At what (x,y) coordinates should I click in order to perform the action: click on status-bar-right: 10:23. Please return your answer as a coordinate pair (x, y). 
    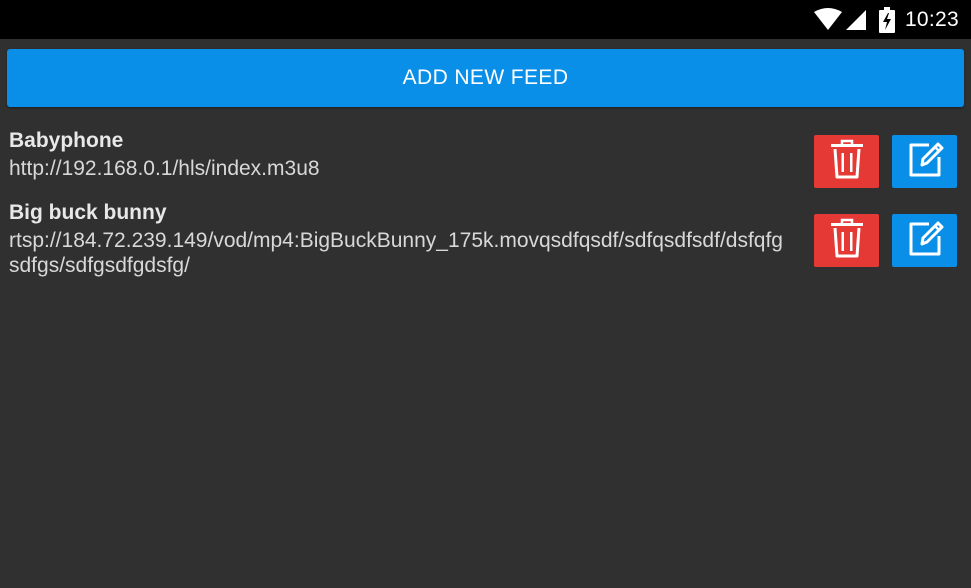
    Looking at the image, I should click on (886, 19).